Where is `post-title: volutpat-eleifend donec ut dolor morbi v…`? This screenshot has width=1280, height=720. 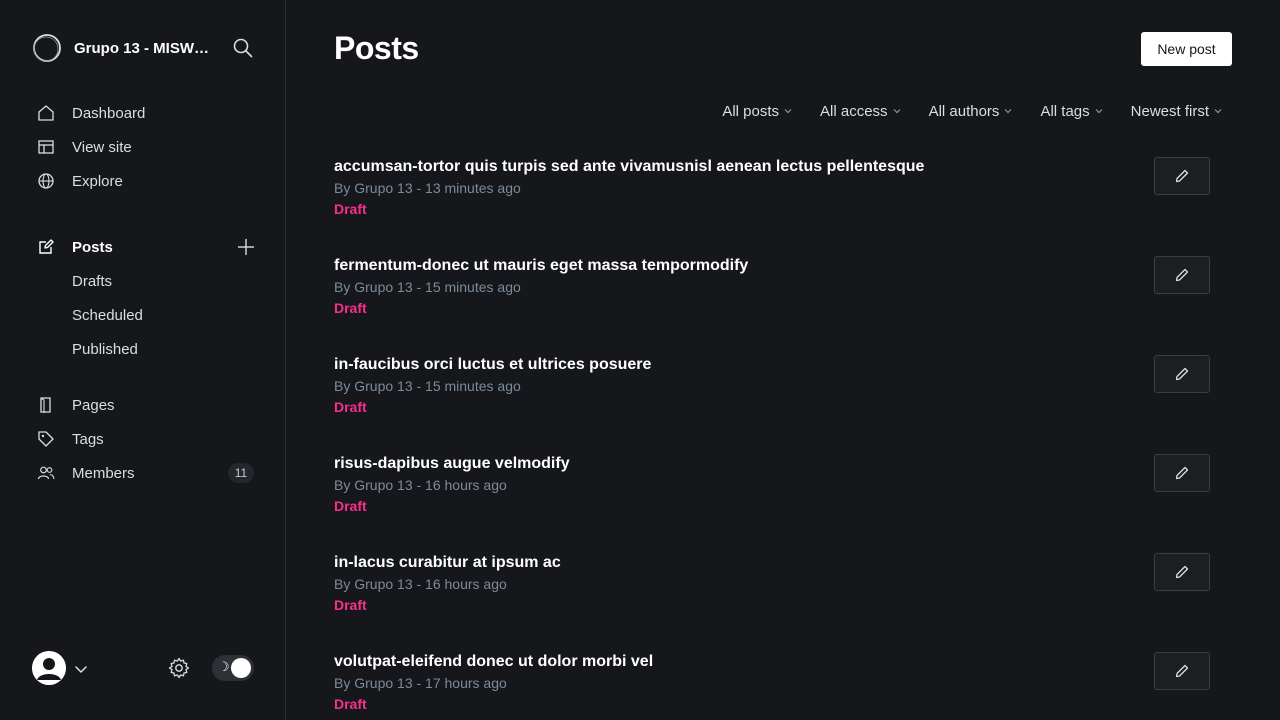 post-title: volutpat-eleifend donec ut dolor morbi v… is located at coordinates (772, 662).